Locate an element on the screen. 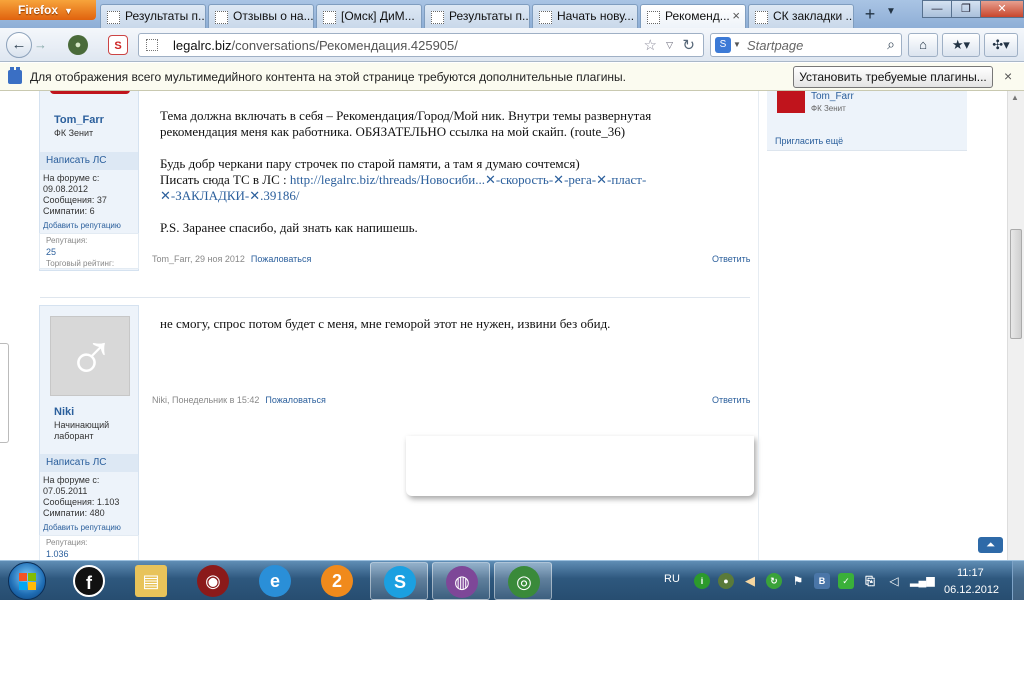 This screenshot has width=1024, height=682. column-divider is located at coordinates (758, 325).